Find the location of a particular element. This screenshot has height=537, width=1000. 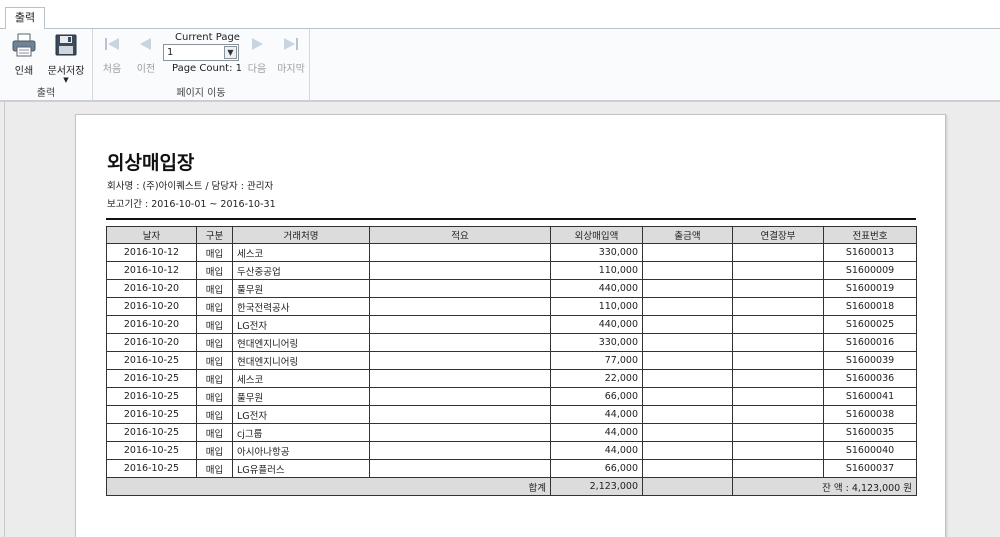

amount-cell: 66,000 is located at coordinates (596, 396).